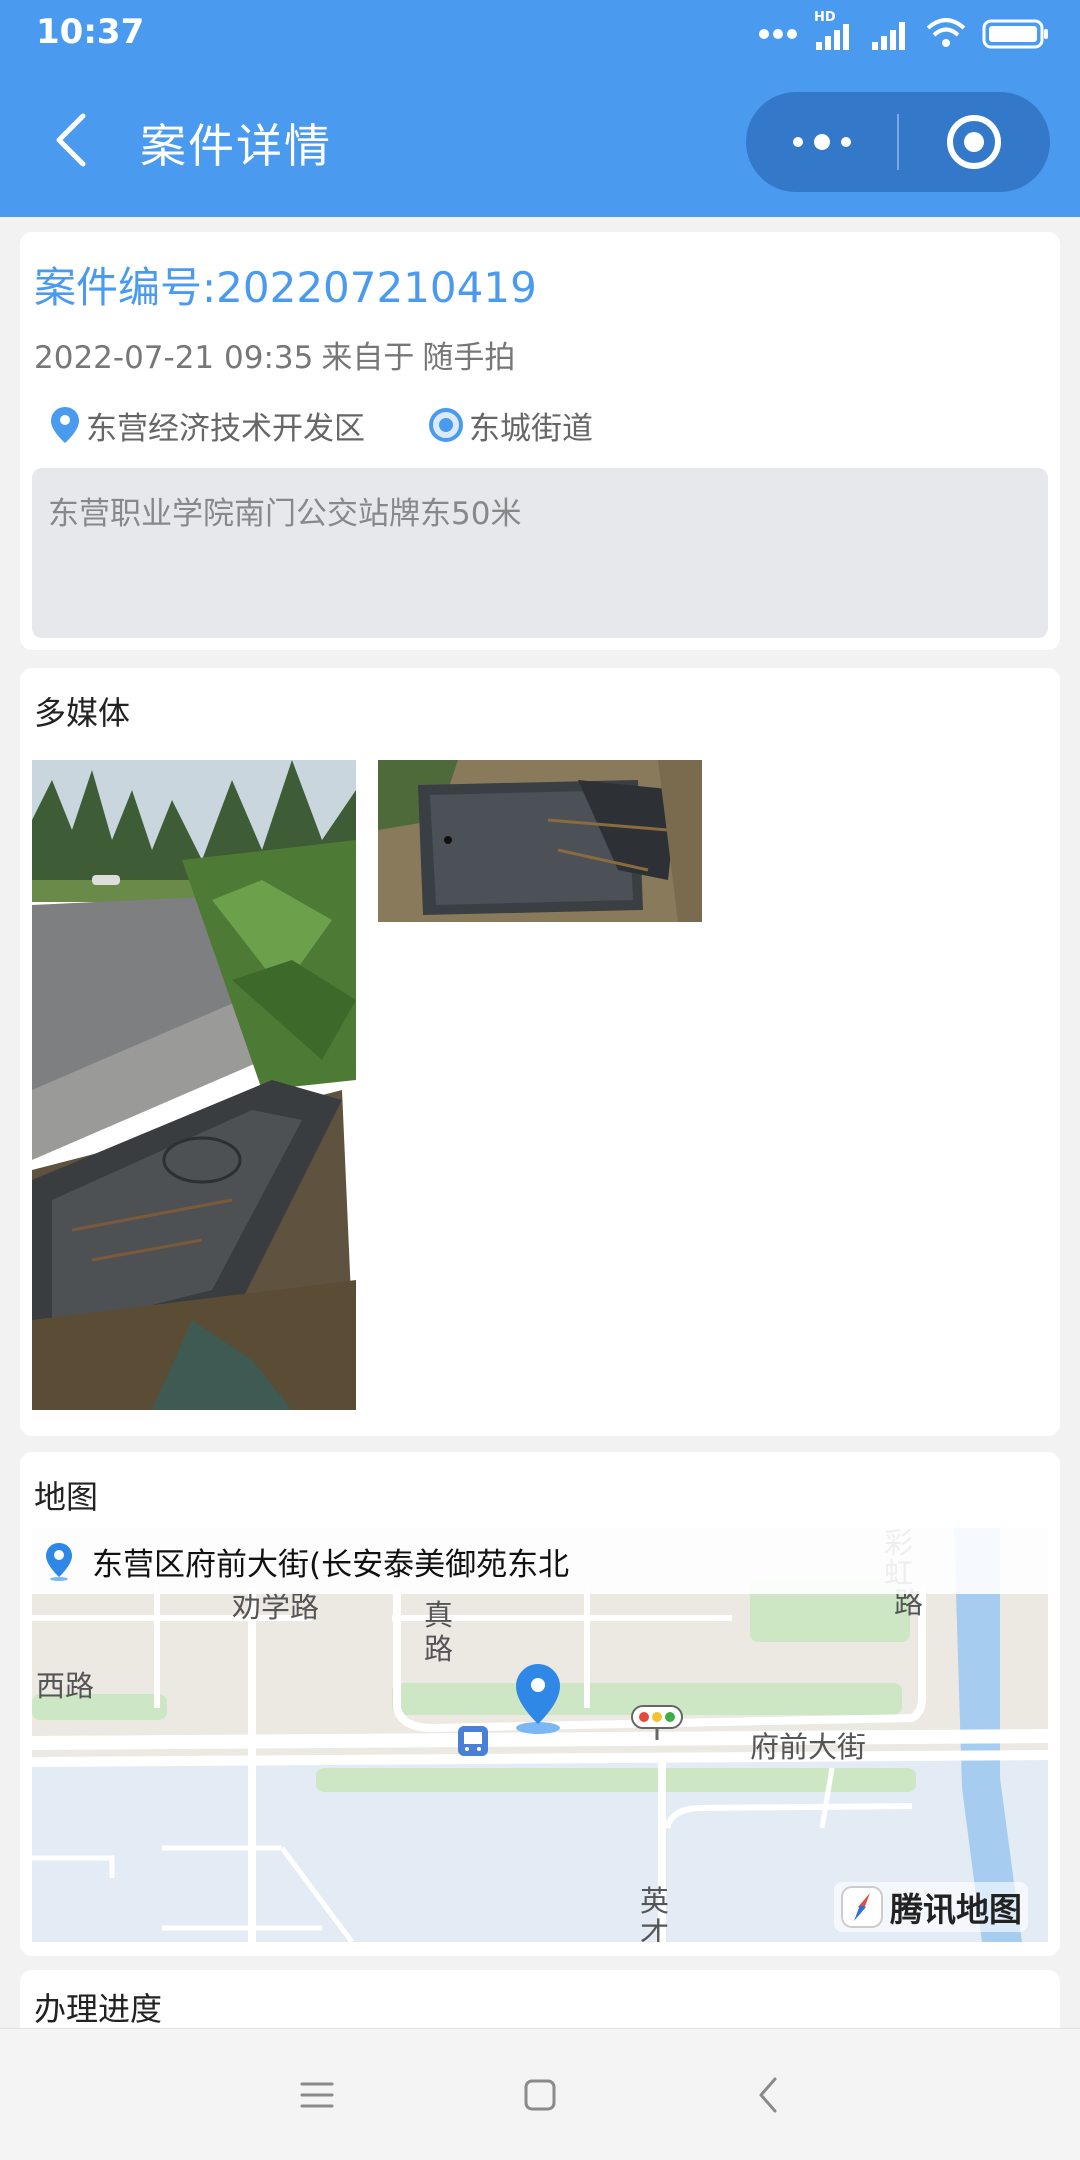 This screenshot has width=1080, height=2160. I want to click on home-button, so click(540, 2095).